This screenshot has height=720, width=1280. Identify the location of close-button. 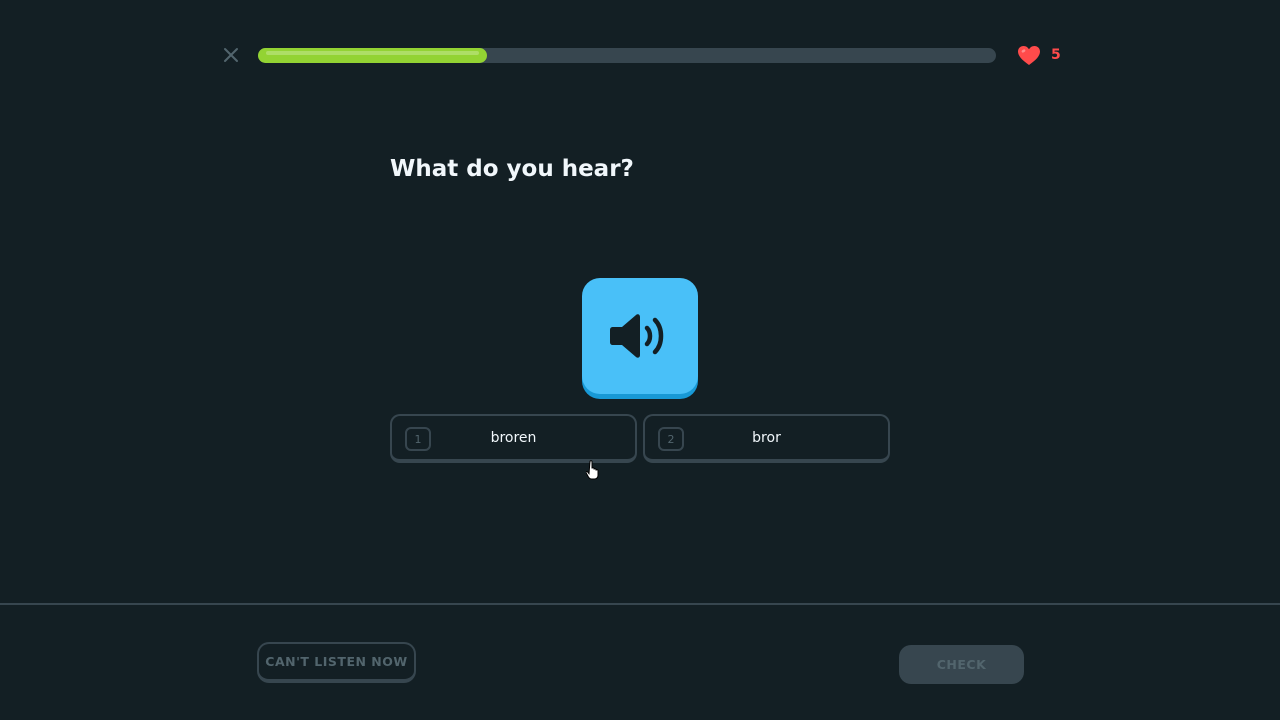
(231, 55).